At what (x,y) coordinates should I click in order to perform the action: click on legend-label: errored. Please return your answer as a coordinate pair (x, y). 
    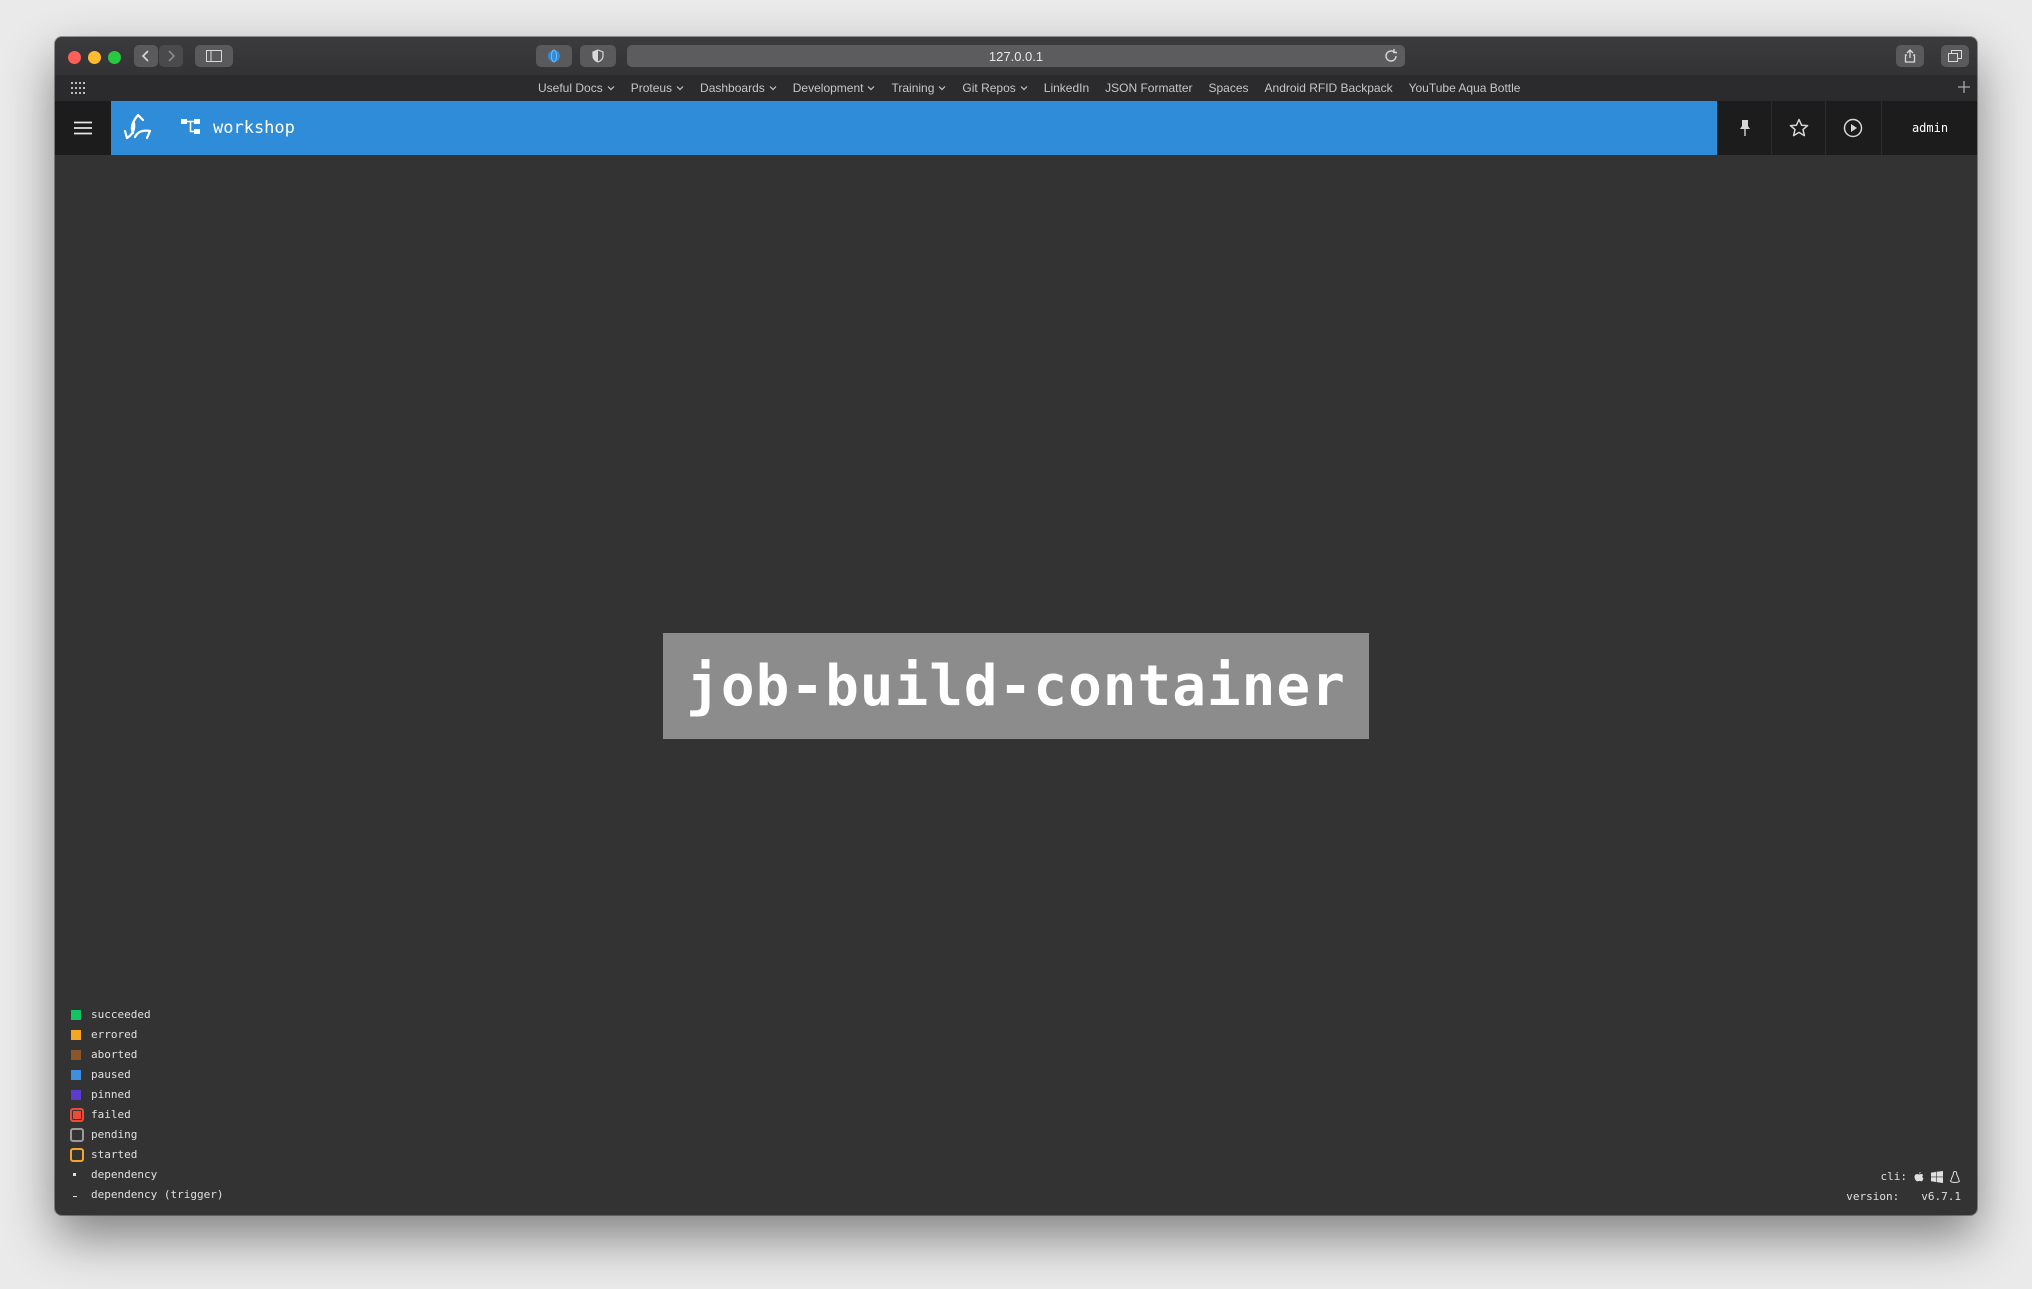
    Looking at the image, I should click on (114, 1034).